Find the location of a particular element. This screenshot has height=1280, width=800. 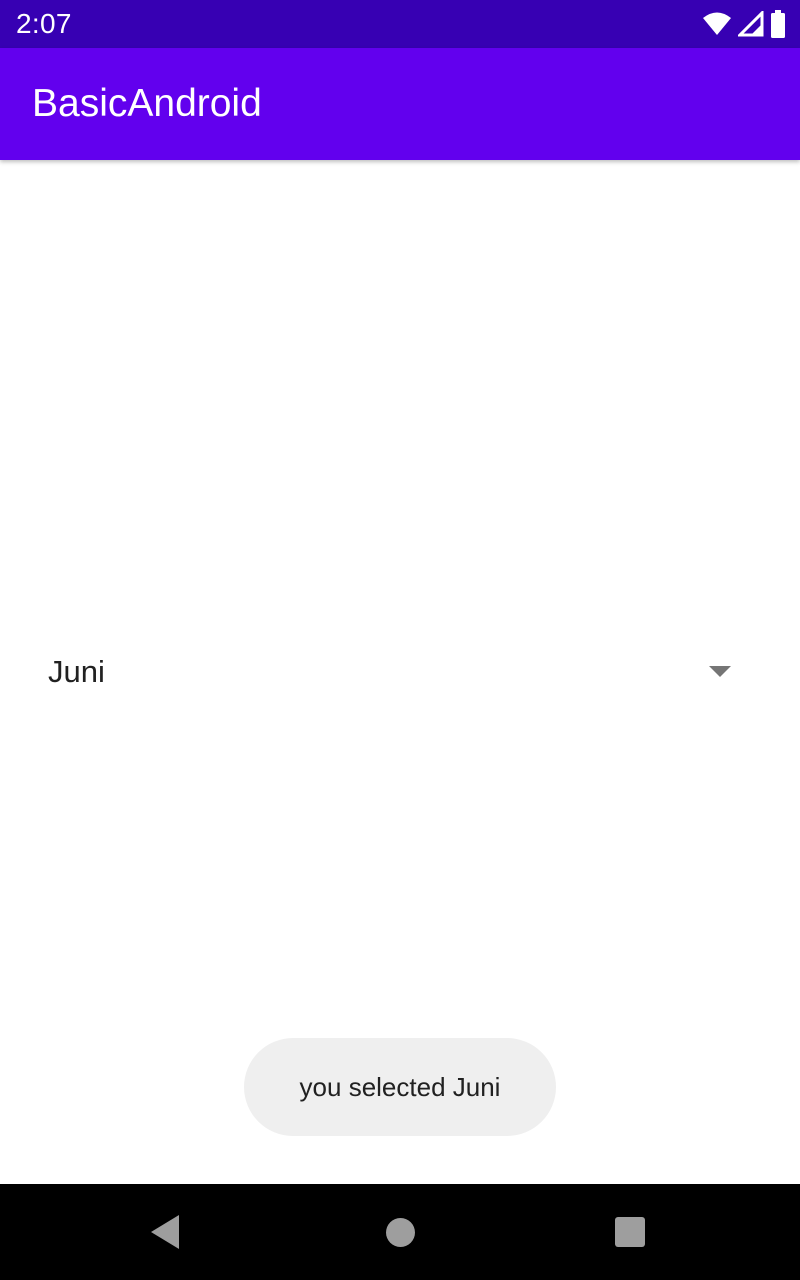

status-icons is located at coordinates (744, 24).